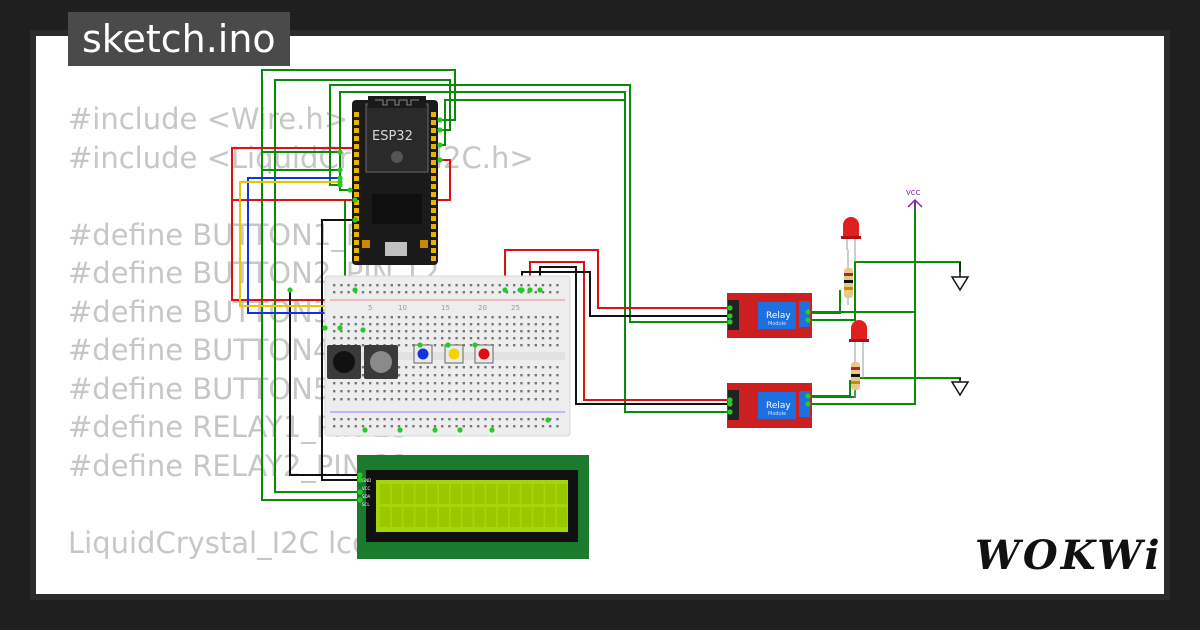  What do you see at coordinates (454, 354) in the screenshot?
I see `pushbutton-yellow` at bounding box center [454, 354].